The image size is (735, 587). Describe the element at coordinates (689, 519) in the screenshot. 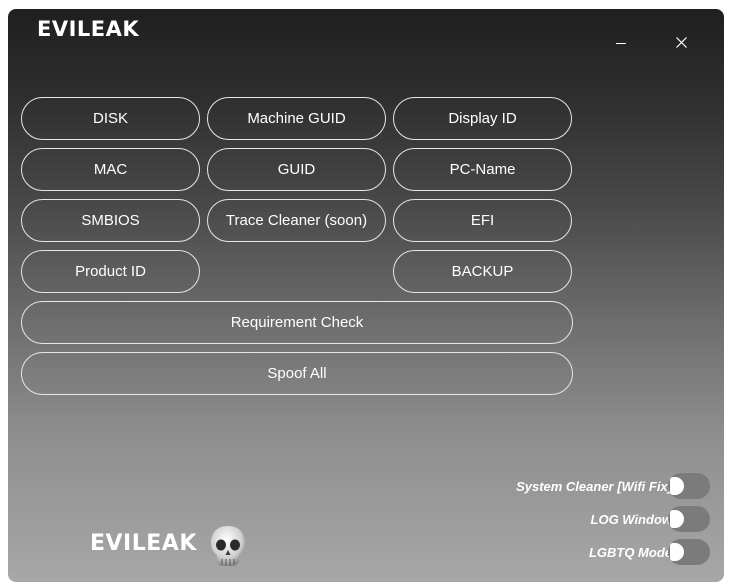

I see `log-window-toggle` at that location.